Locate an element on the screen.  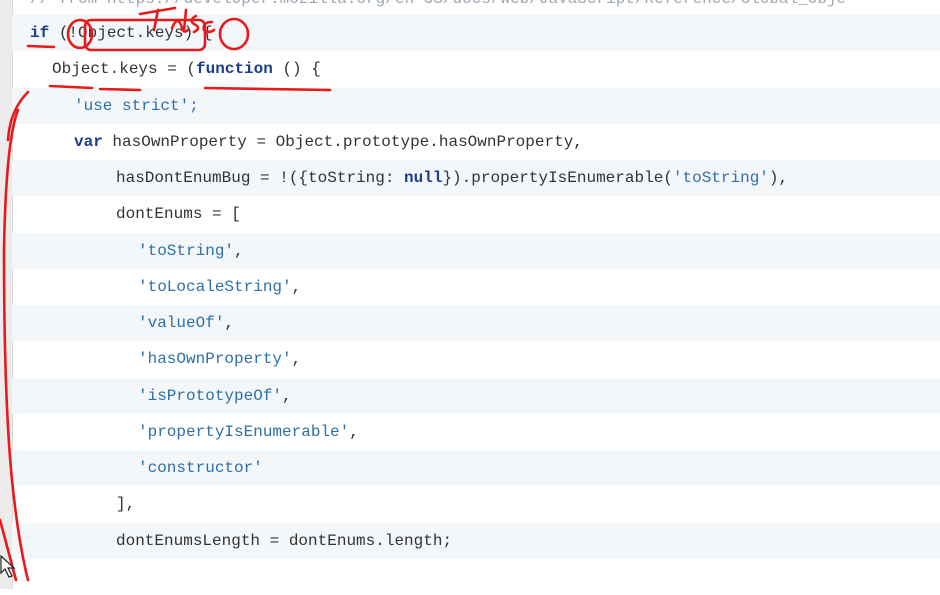
dontenumslength-text: dontEnumsLength = dontEnums.length; is located at coordinates (284, 540).